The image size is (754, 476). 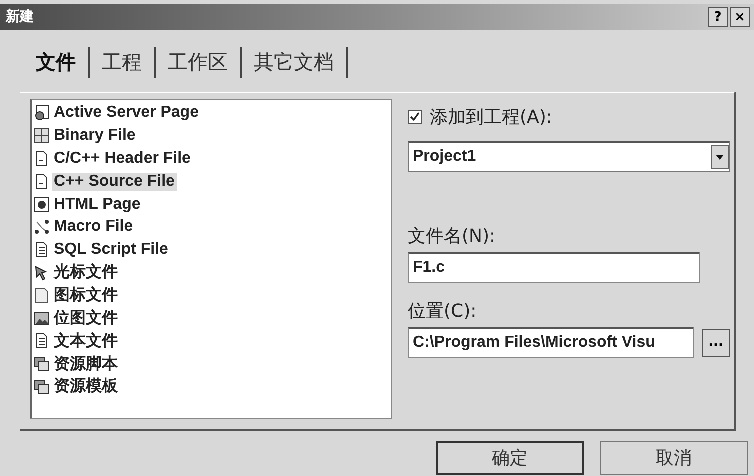 I want to click on checkbox-label: 添加到工程(A):, so click(x=491, y=117).